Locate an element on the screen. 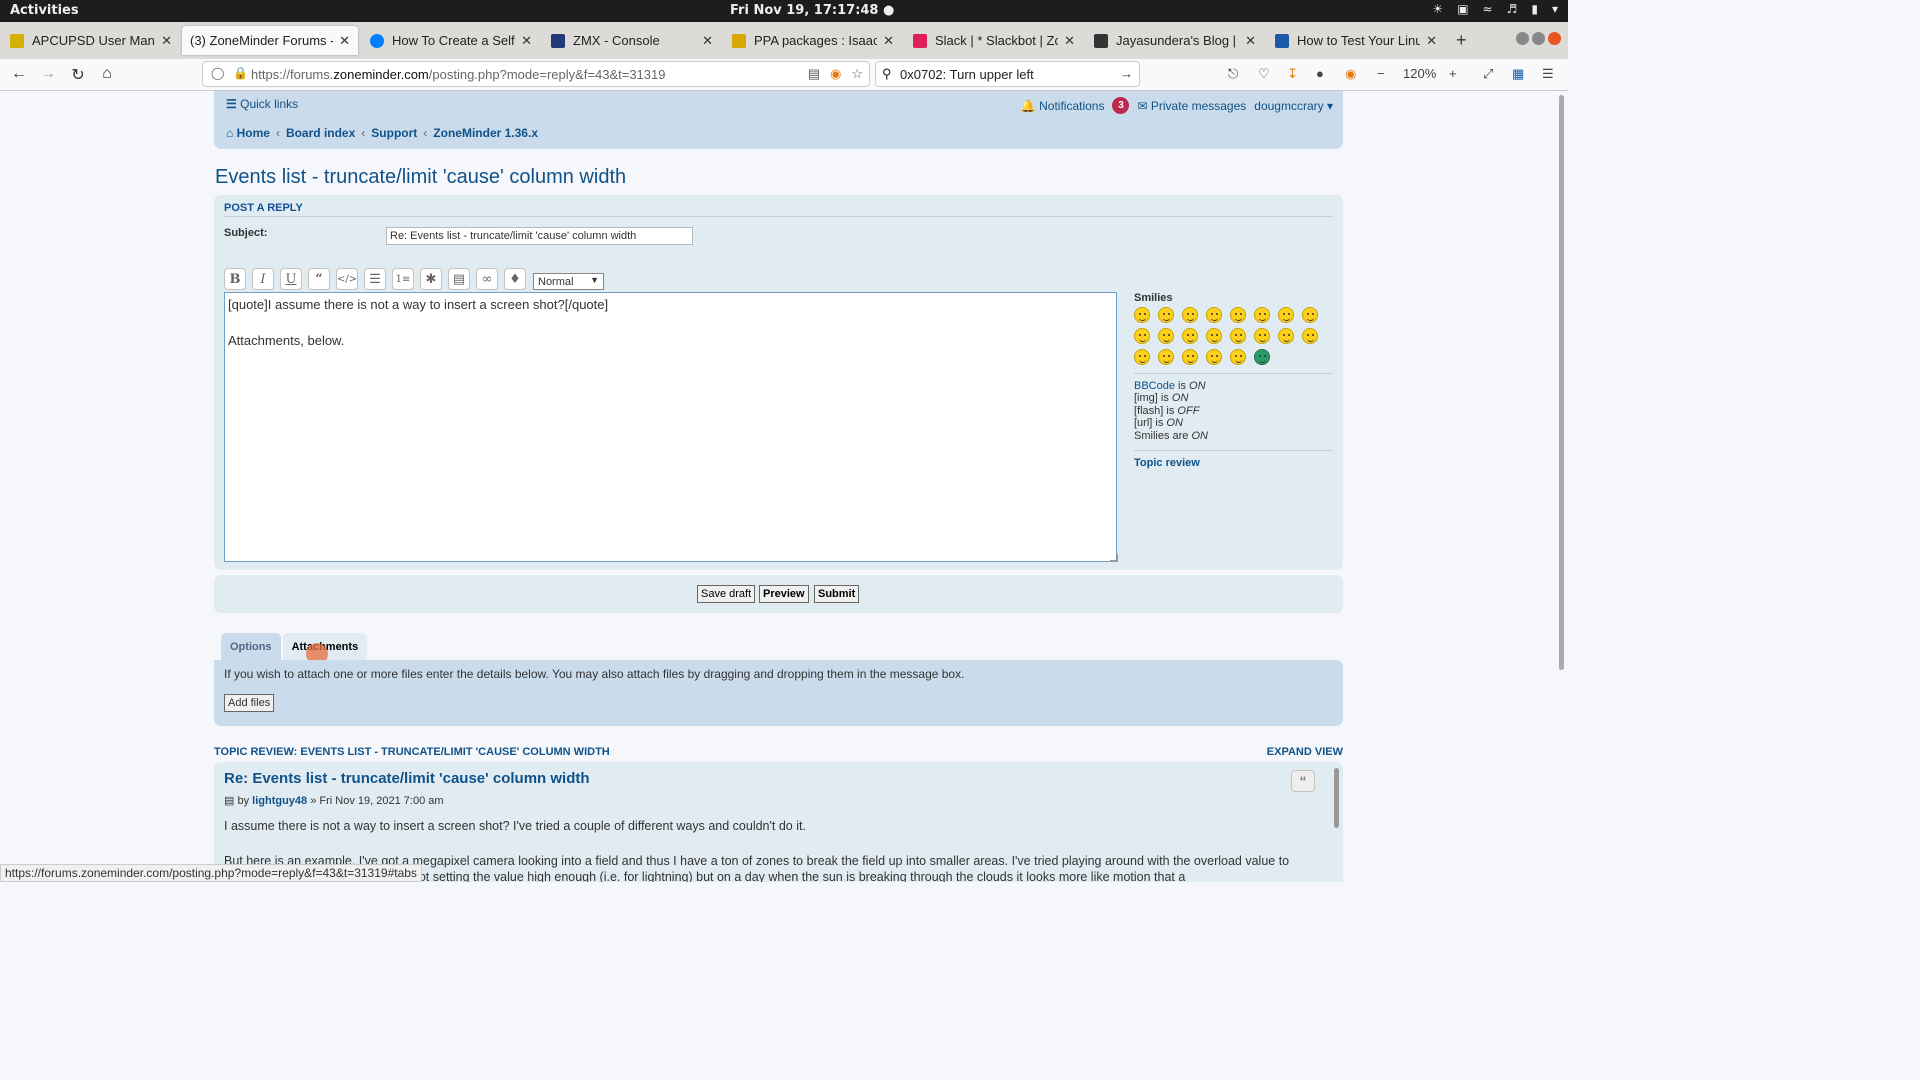  user-avatar-icon: ▣ is located at coordinates (1462, 9).